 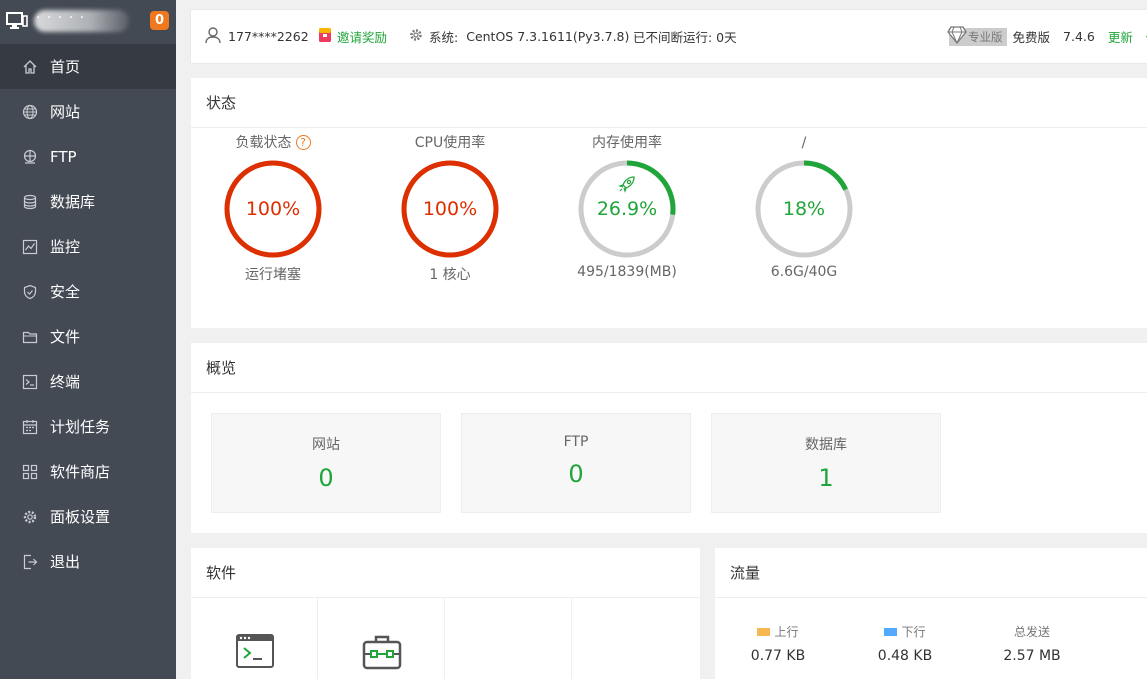 I want to click on monitor-icon, so click(x=30, y=247).